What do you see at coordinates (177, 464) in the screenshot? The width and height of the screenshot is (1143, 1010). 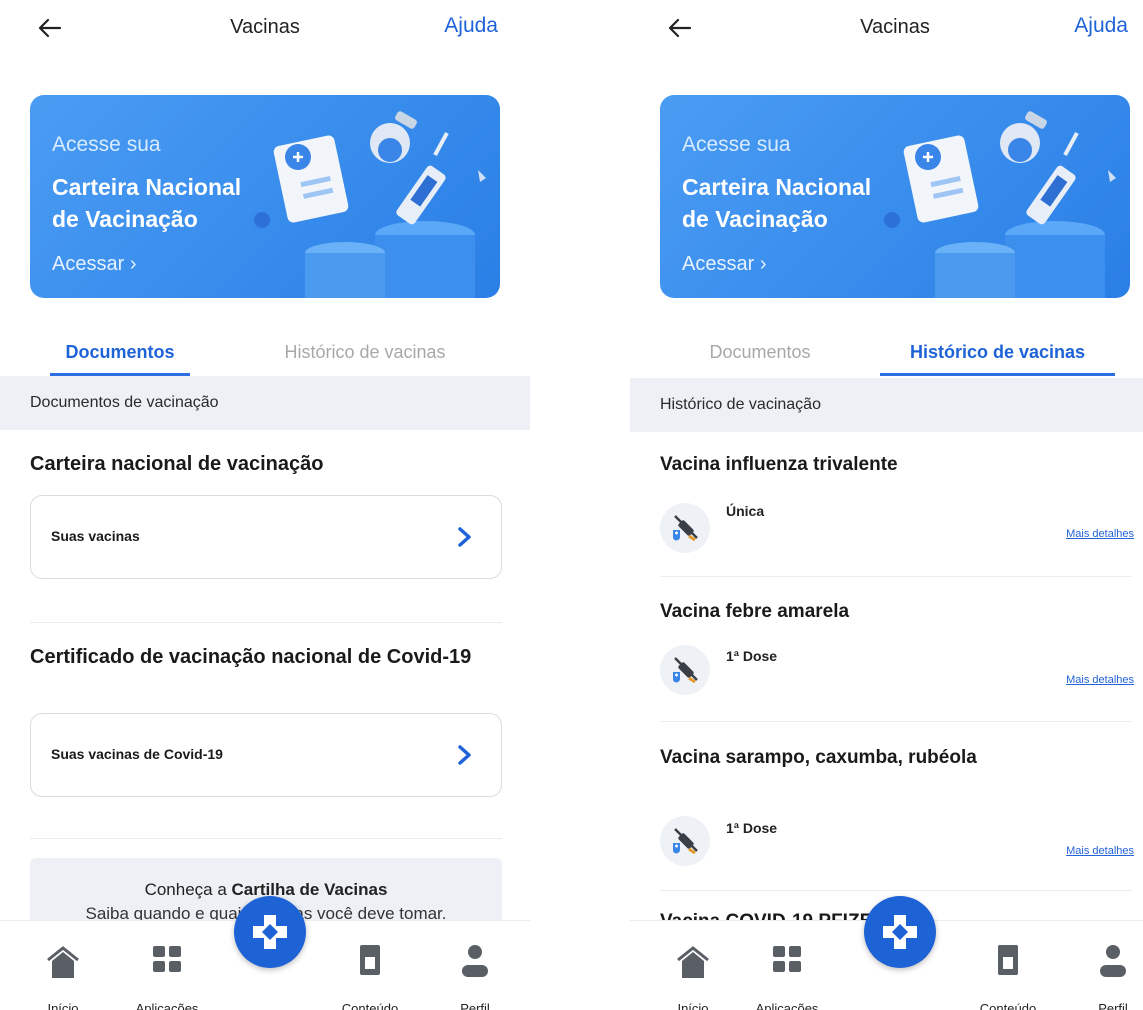 I see `group-title: Carteira nacional de vacinação` at bounding box center [177, 464].